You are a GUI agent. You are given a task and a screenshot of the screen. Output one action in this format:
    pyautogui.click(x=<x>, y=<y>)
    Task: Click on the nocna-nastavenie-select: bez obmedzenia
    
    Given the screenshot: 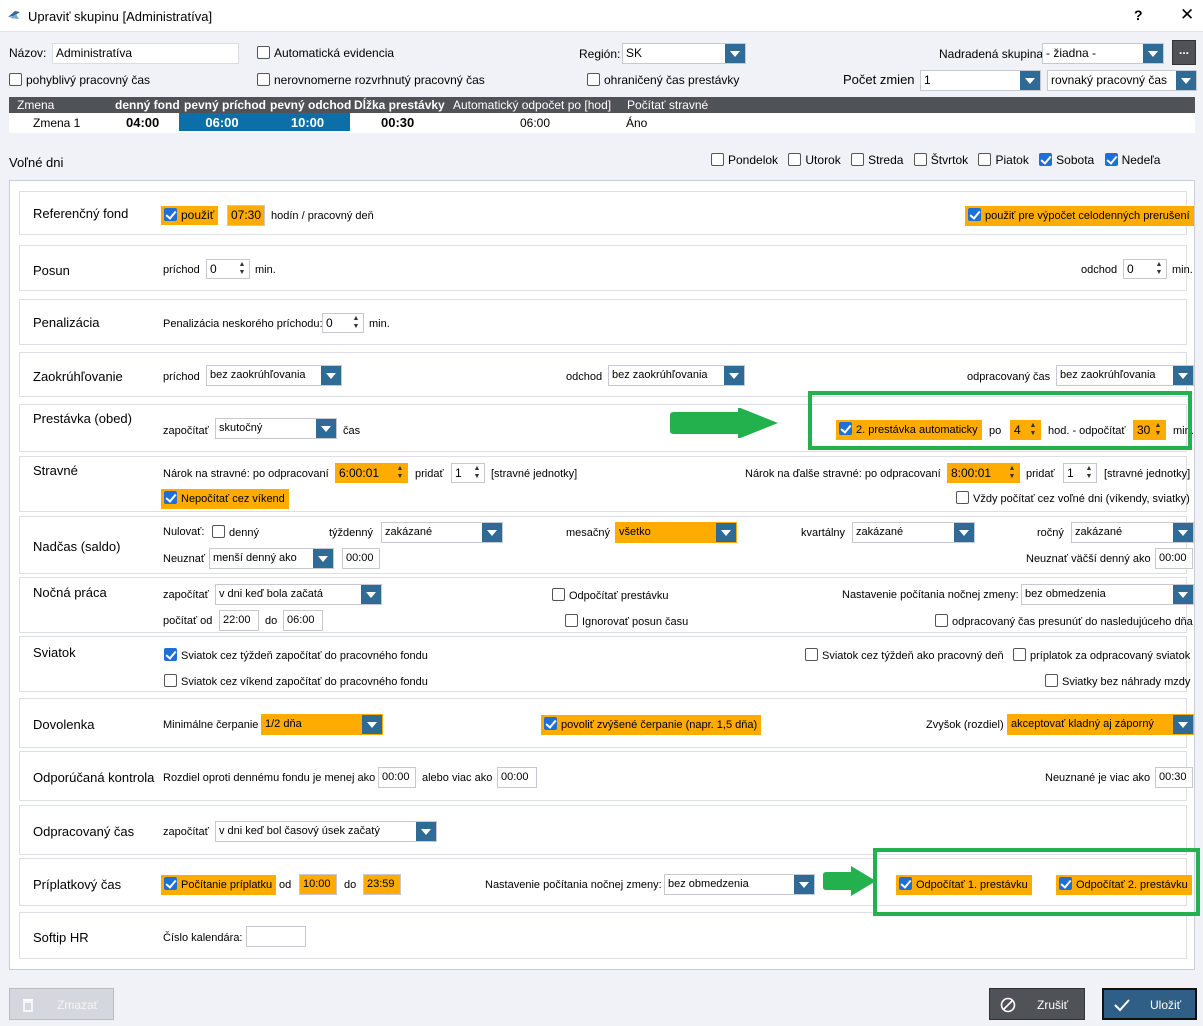 What is the action you would take?
    pyautogui.click(x=1107, y=594)
    